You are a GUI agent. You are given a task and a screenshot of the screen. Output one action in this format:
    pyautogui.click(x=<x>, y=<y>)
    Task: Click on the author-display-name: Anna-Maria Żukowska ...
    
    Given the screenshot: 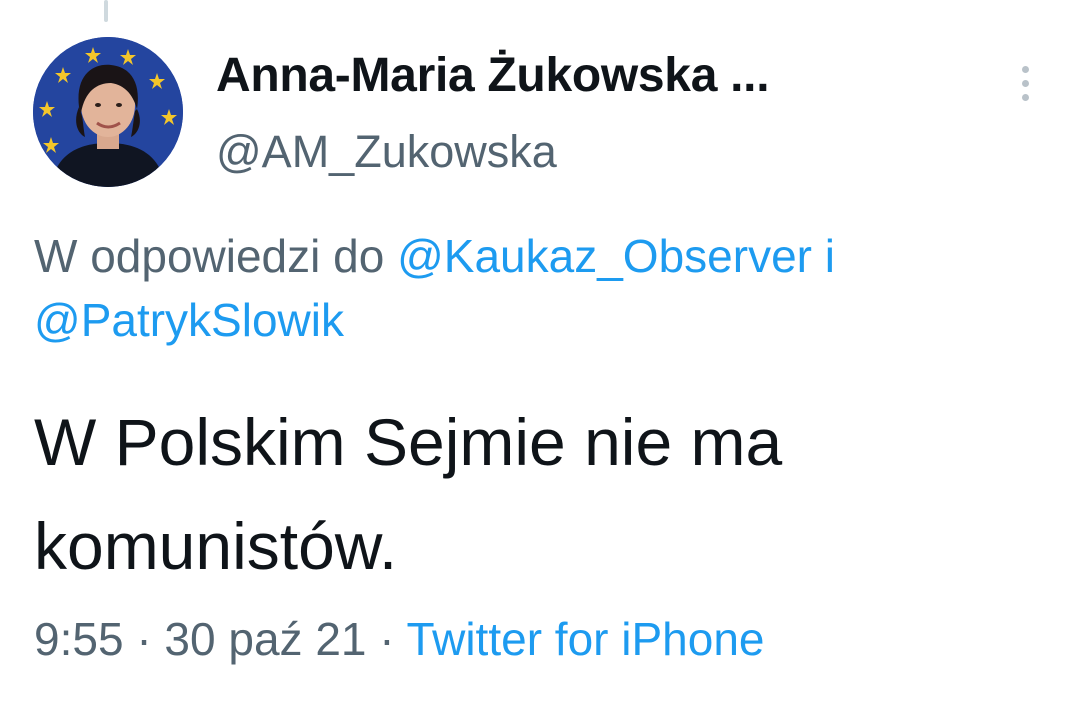 What is the action you would take?
    pyautogui.click(x=493, y=75)
    